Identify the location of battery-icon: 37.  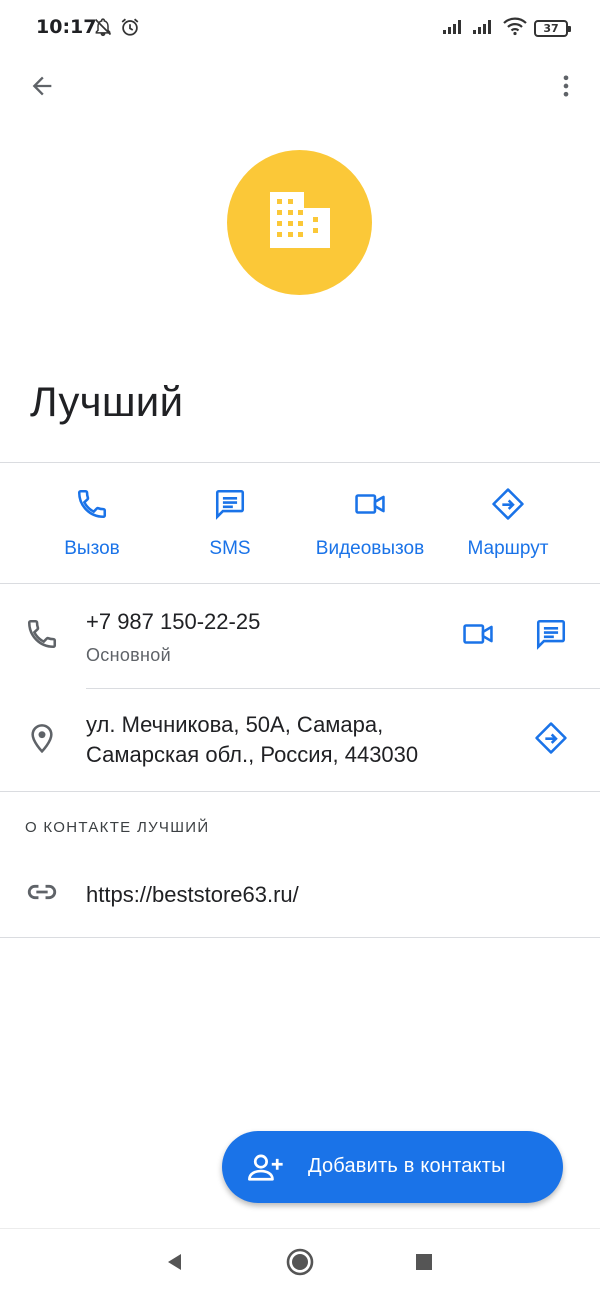
(552, 28).